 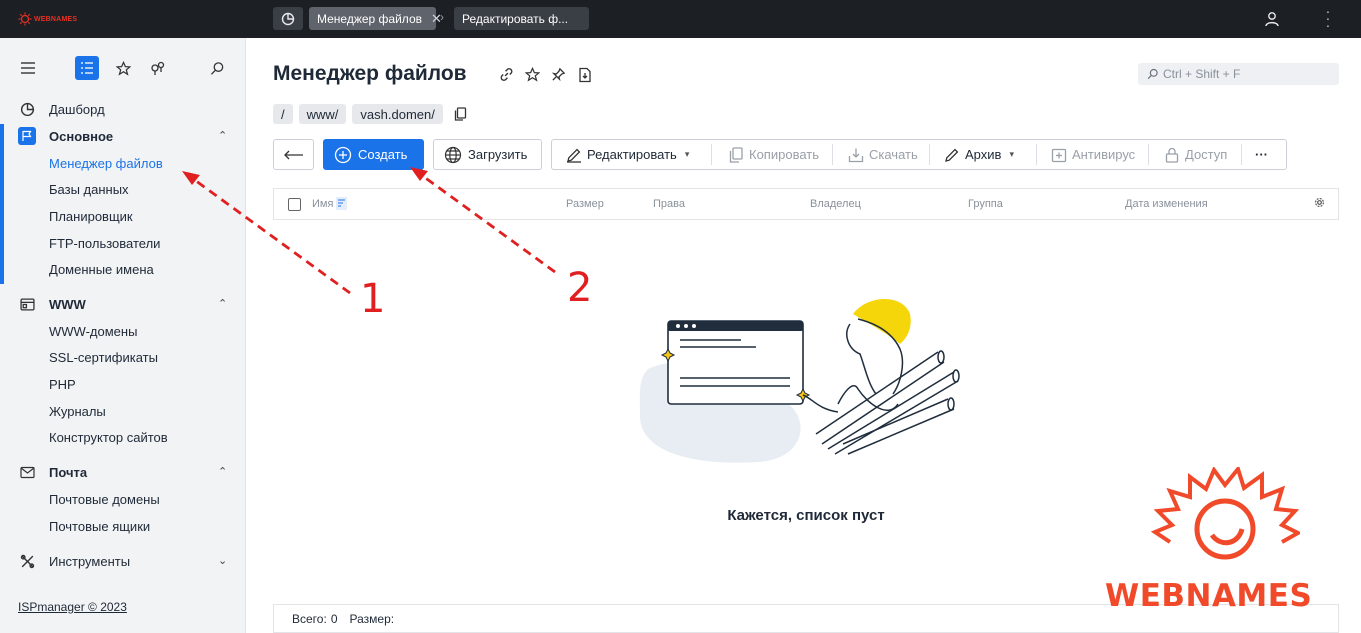 I want to click on webnames-sun-logo, so click(x=1225, y=513).